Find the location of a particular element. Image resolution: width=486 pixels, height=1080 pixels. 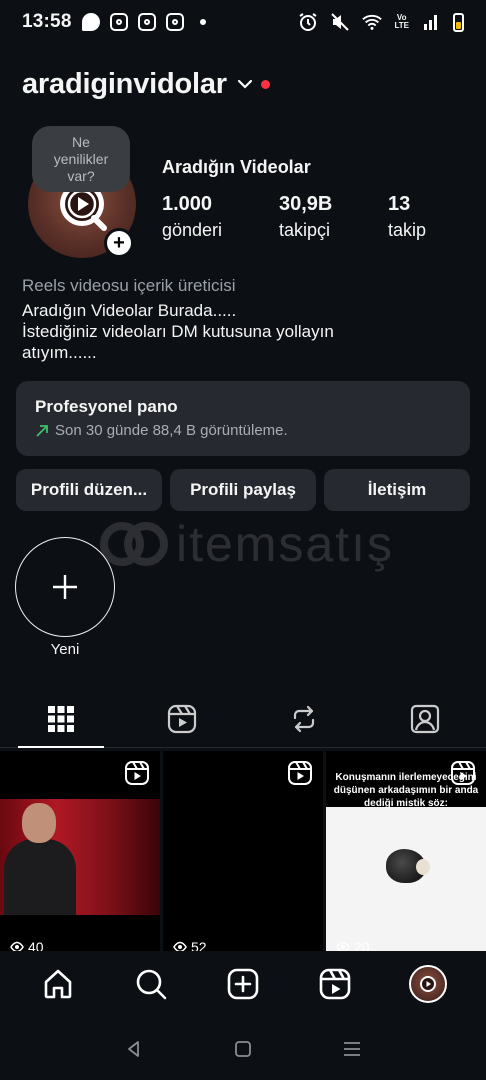

add-post-icon is located at coordinates (243, 984).